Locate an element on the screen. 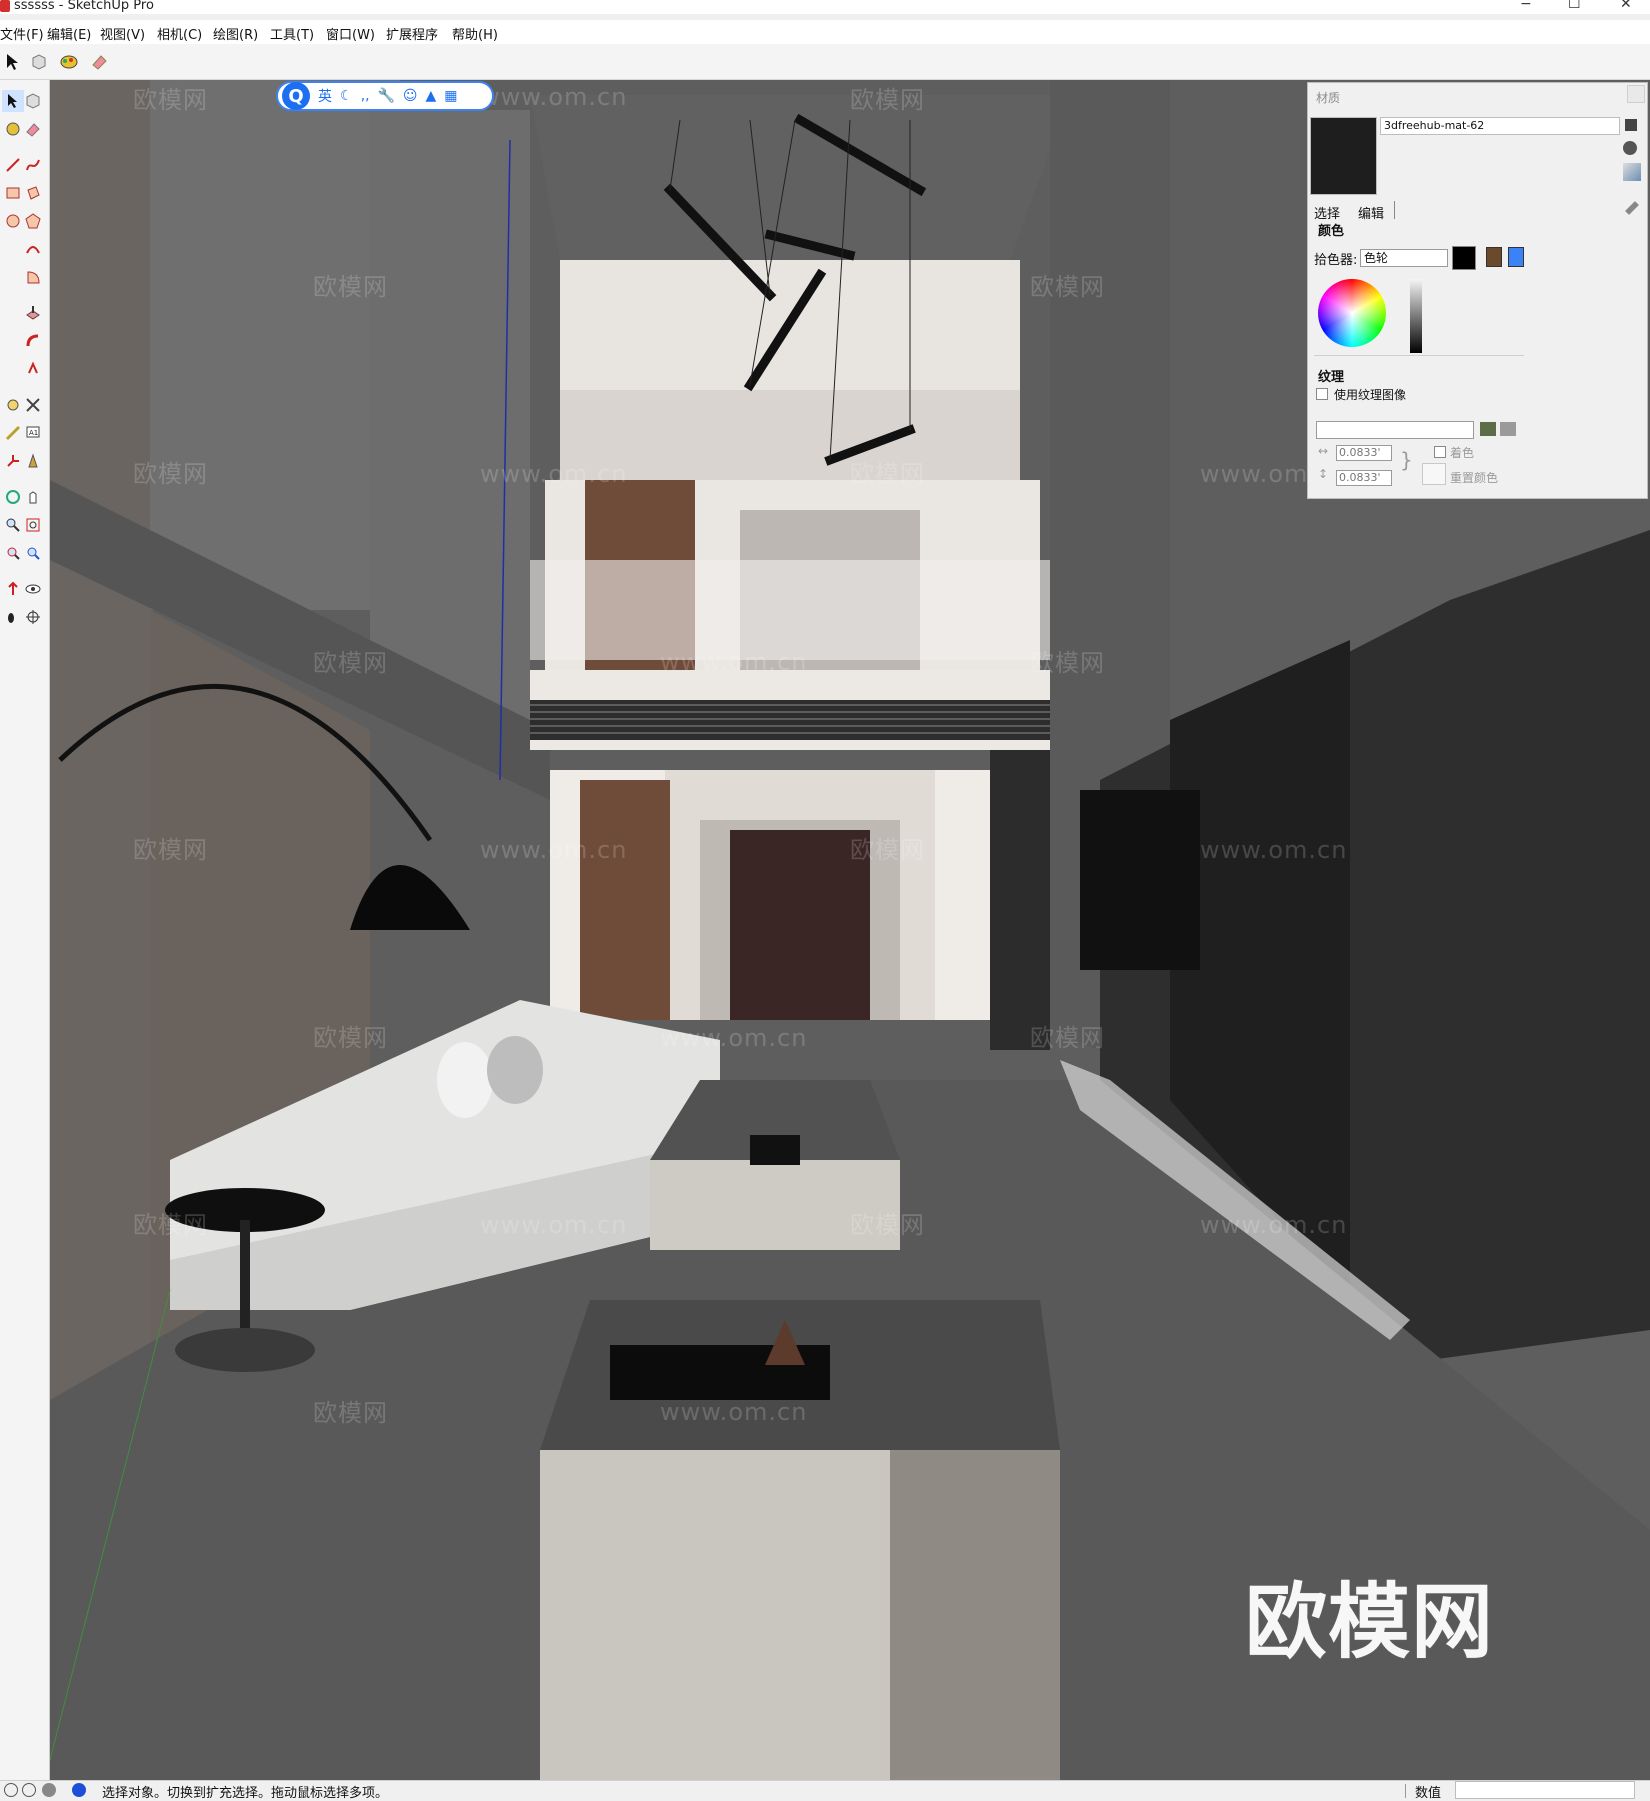 The image size is (1650, 1801). color-section-label: 颜色 is located at coordinates (1331, 231).